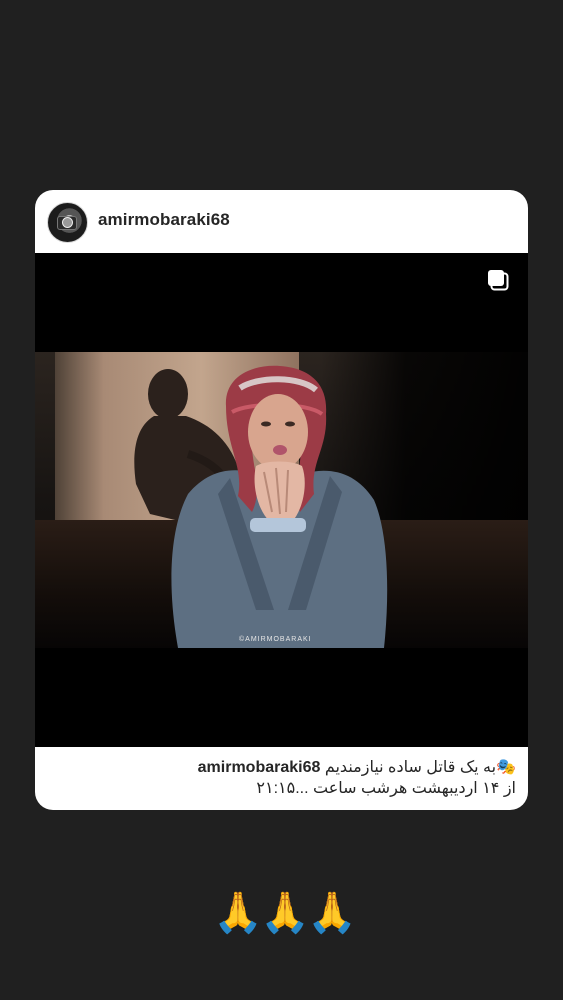 Image resolution: width=563 pixels, height=1000 pixels. I want to click on multiple-photos-icon, so click(498, 280).